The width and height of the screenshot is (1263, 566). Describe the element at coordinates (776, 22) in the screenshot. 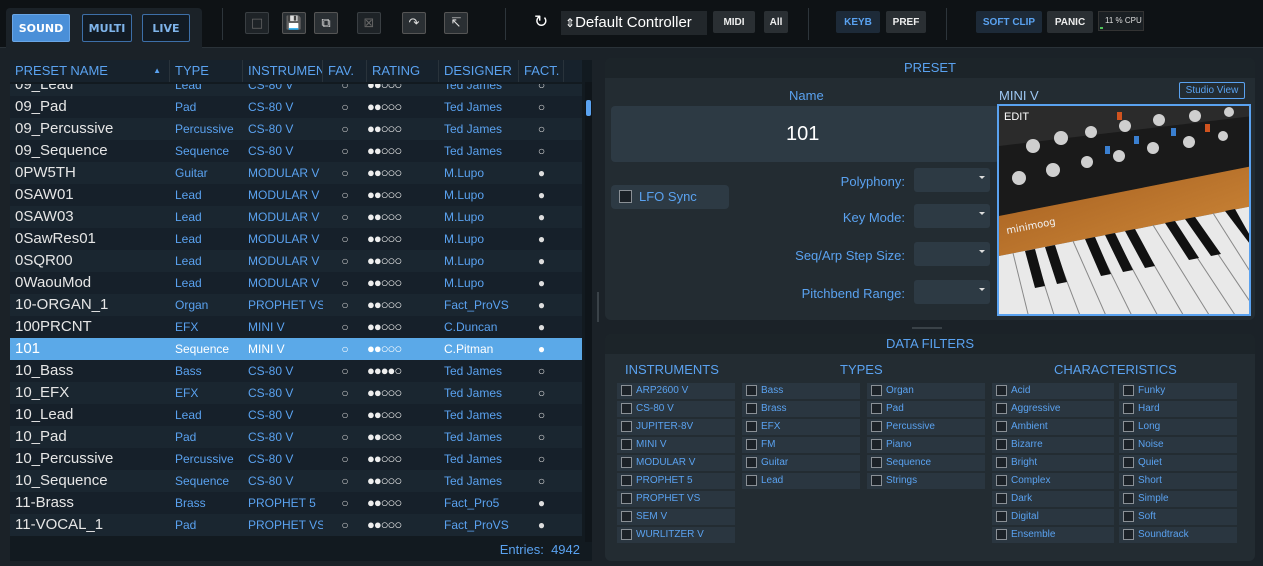

I see `midi-channel-select: All` at that location.